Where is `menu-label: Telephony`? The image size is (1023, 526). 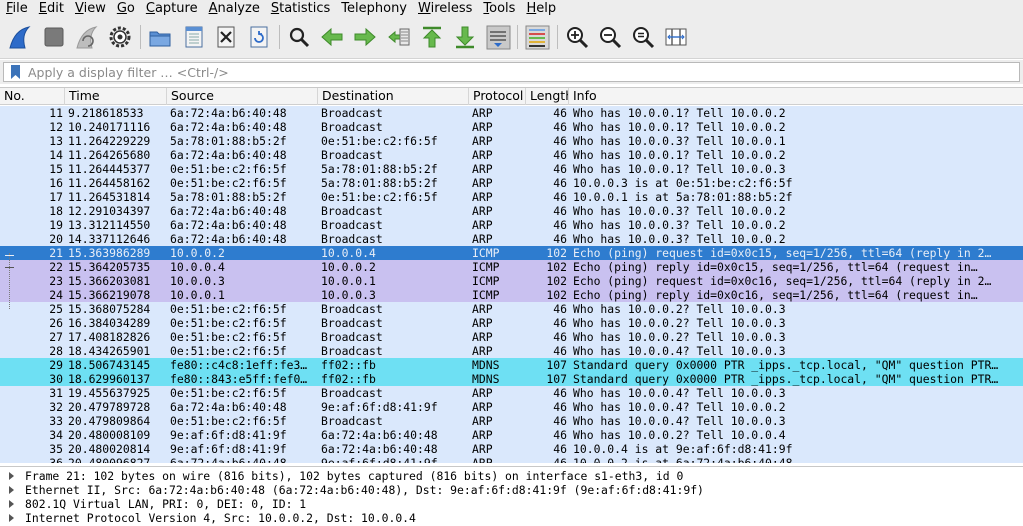 menu-label: Telephony is located at coordinates (374, 8).